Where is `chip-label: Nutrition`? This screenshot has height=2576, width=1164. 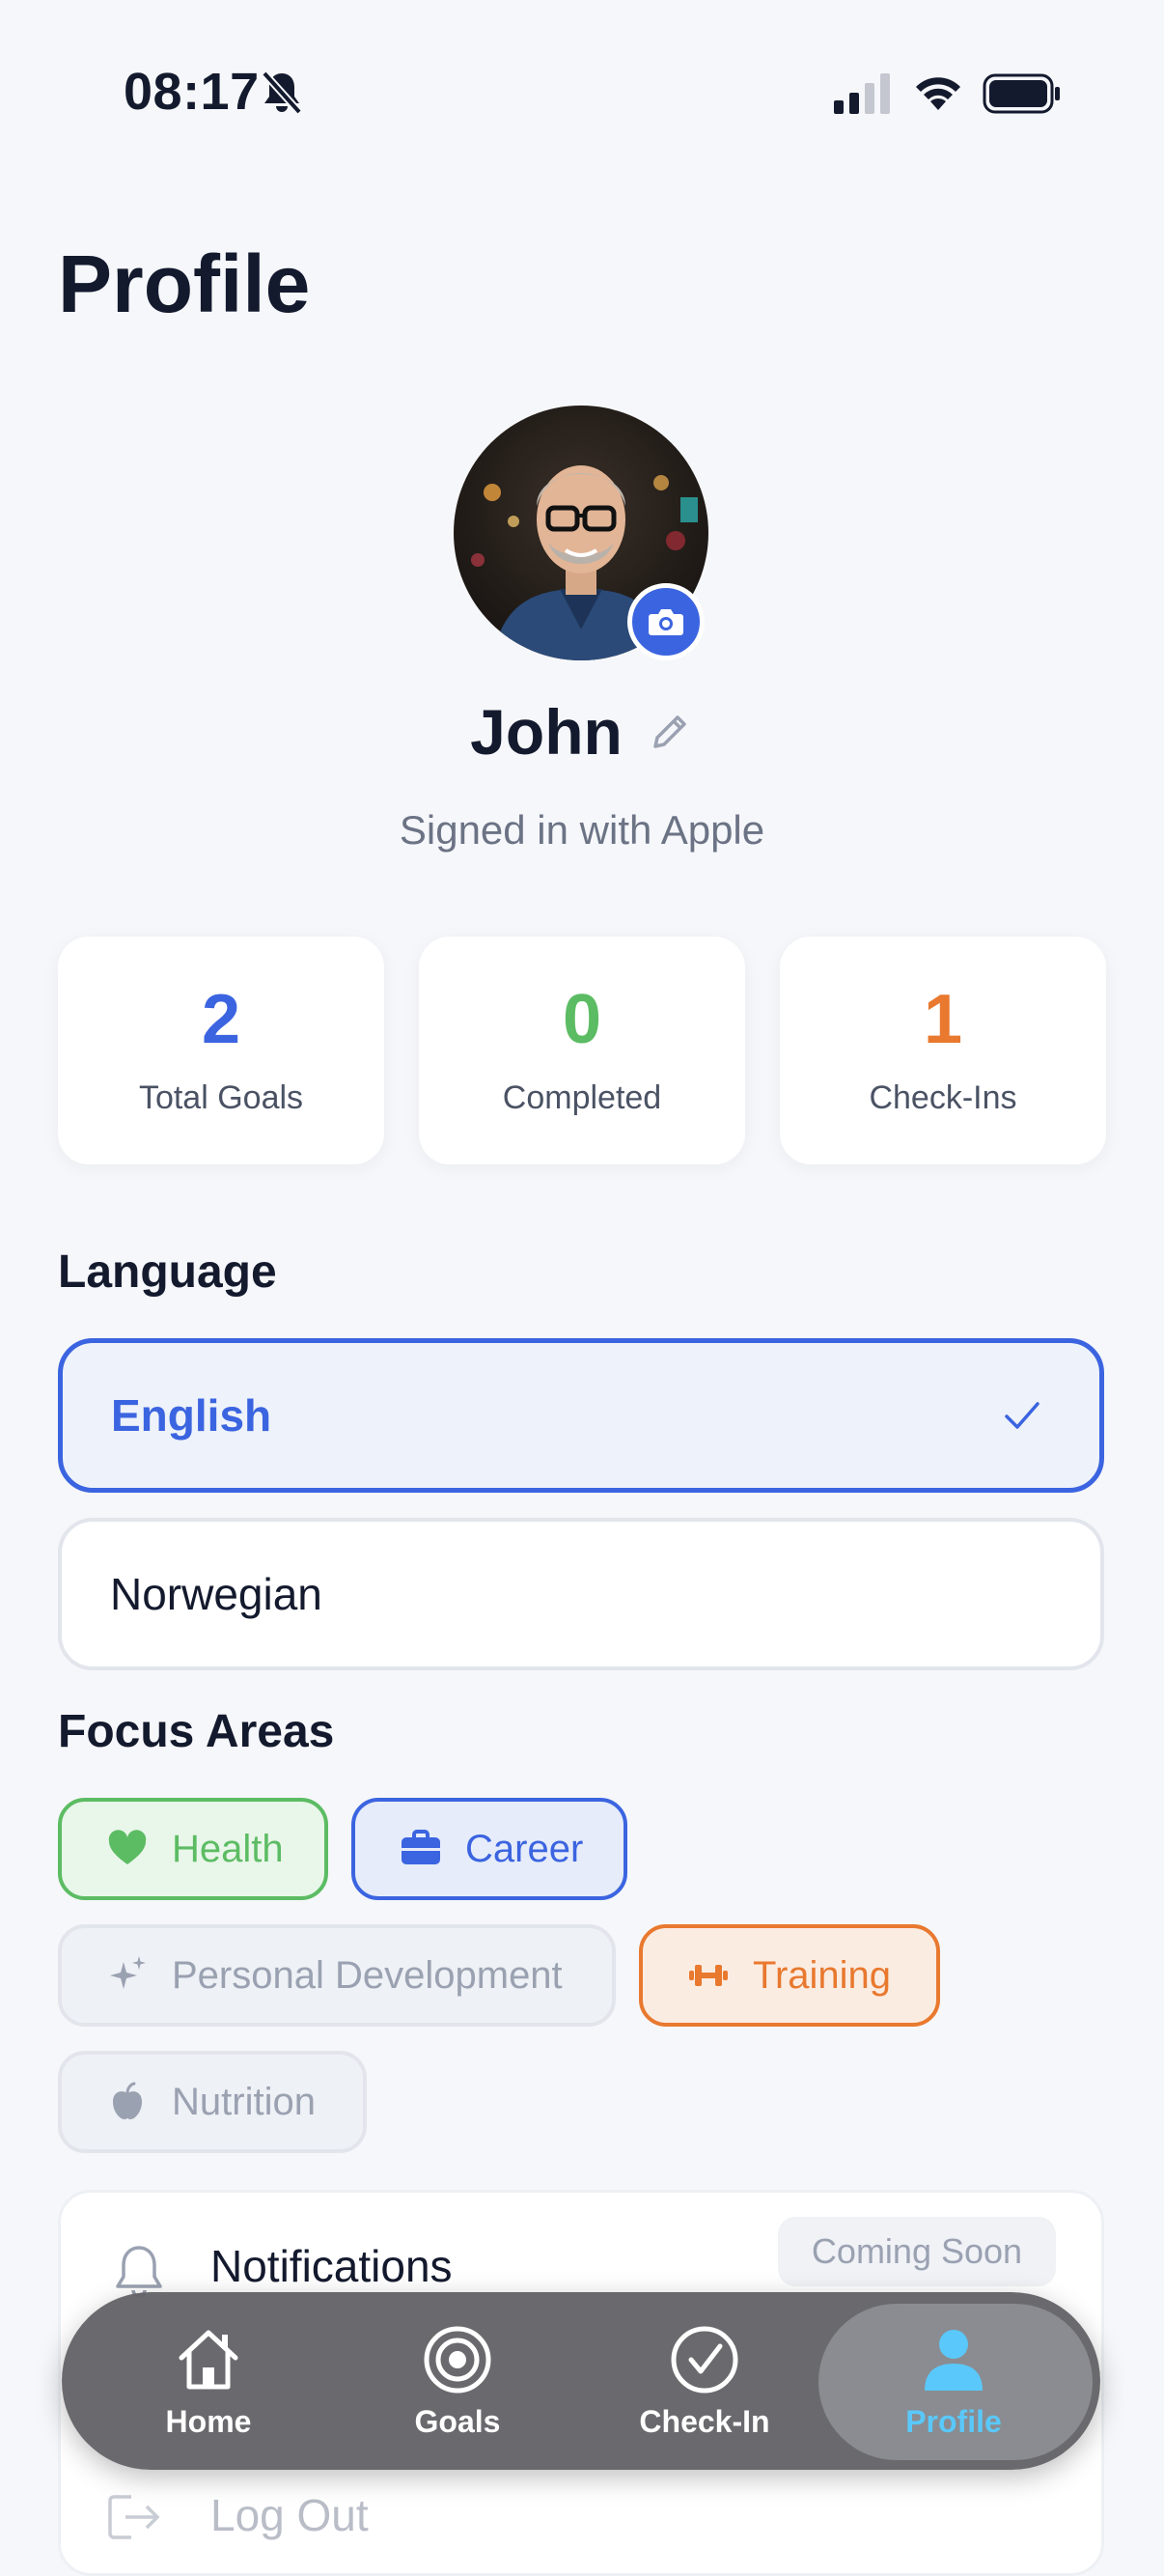 chip-label: Nutrition is located at coordinates (244, 2101).